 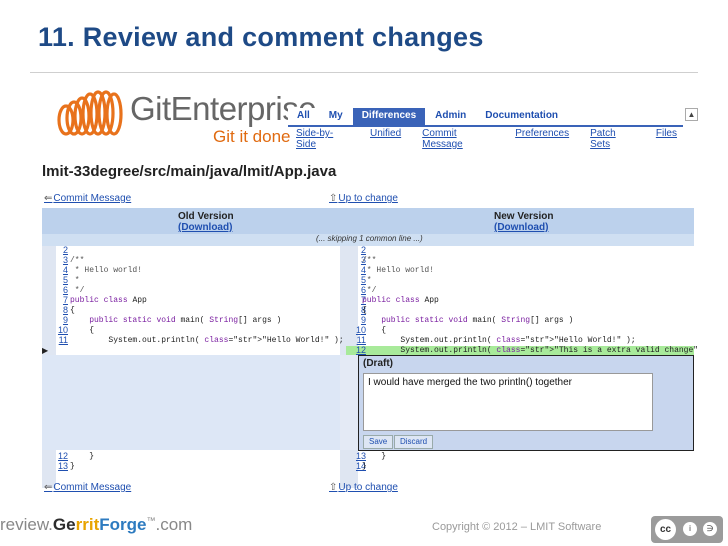 I want to click on old-line-number: 4, so click(x=62, y=270).